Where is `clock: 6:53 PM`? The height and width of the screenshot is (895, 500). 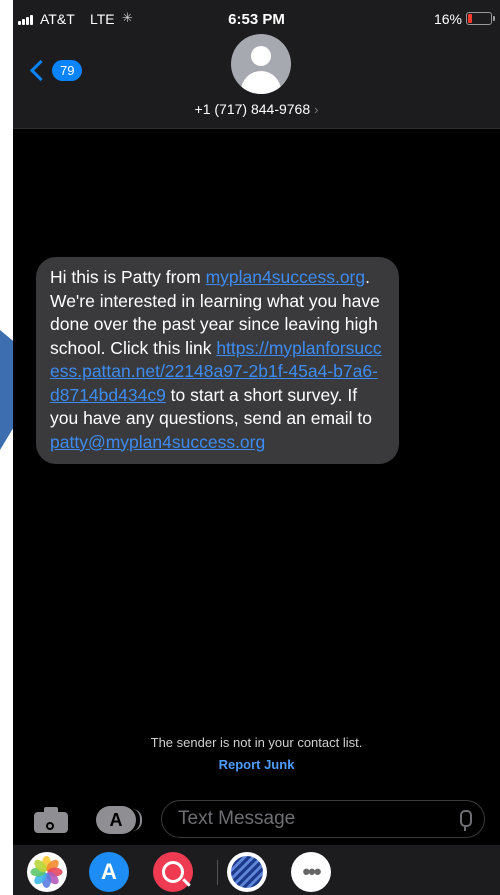
clock: 6:53 PM is located at coordinates (256, 19).